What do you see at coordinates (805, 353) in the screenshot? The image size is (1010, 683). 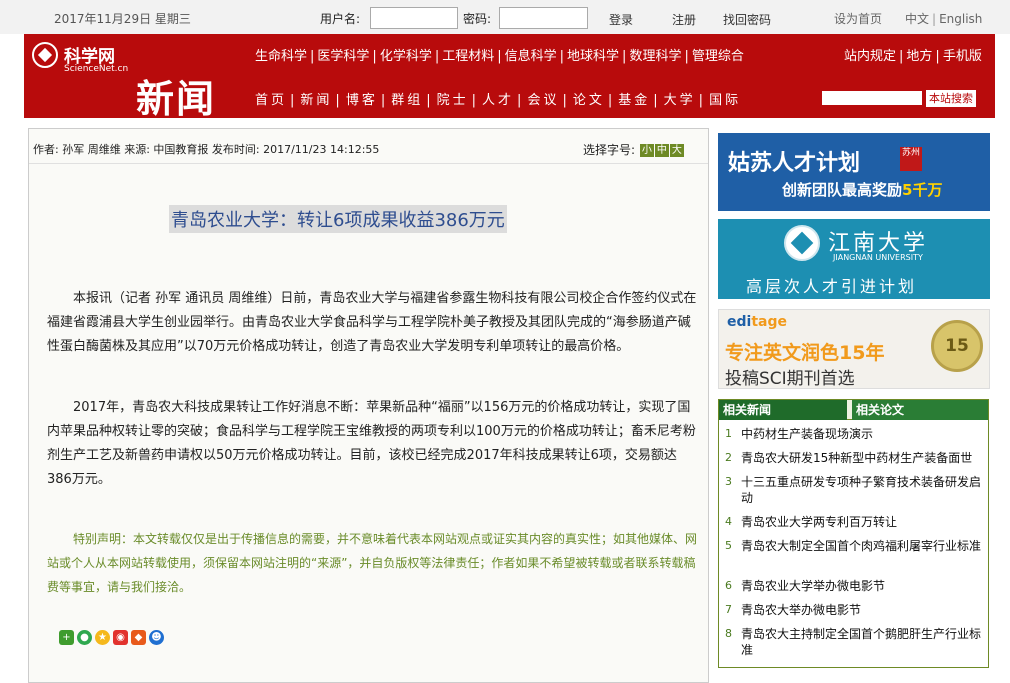 I see `ad3-line1: 专注英文润色15年` at bounding box center [805, 353].